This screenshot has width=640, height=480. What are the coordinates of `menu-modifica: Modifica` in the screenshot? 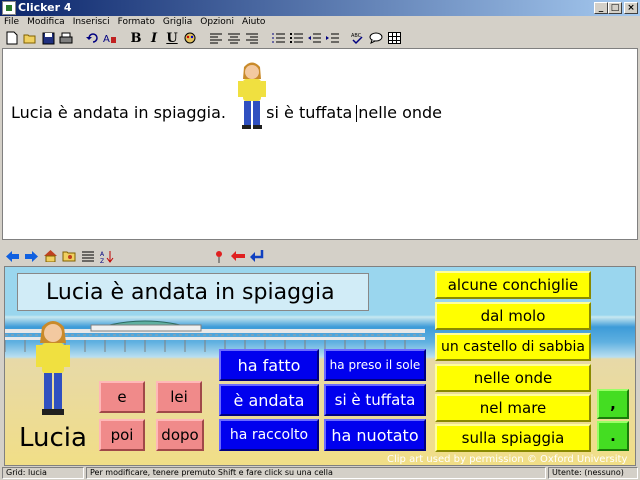 It's located at (46, 22).